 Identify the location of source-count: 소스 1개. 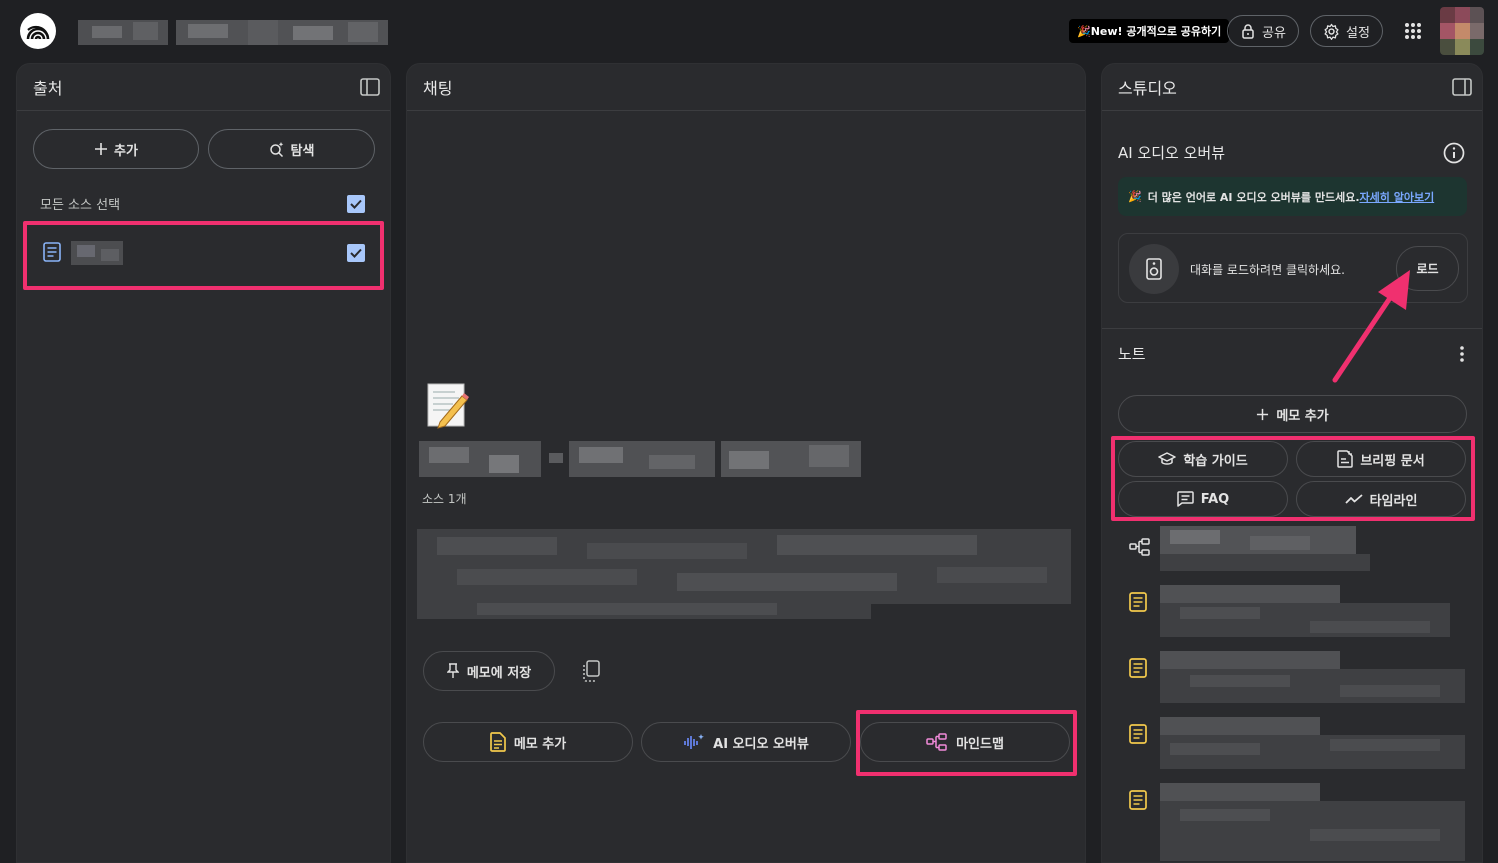
(444, 499).